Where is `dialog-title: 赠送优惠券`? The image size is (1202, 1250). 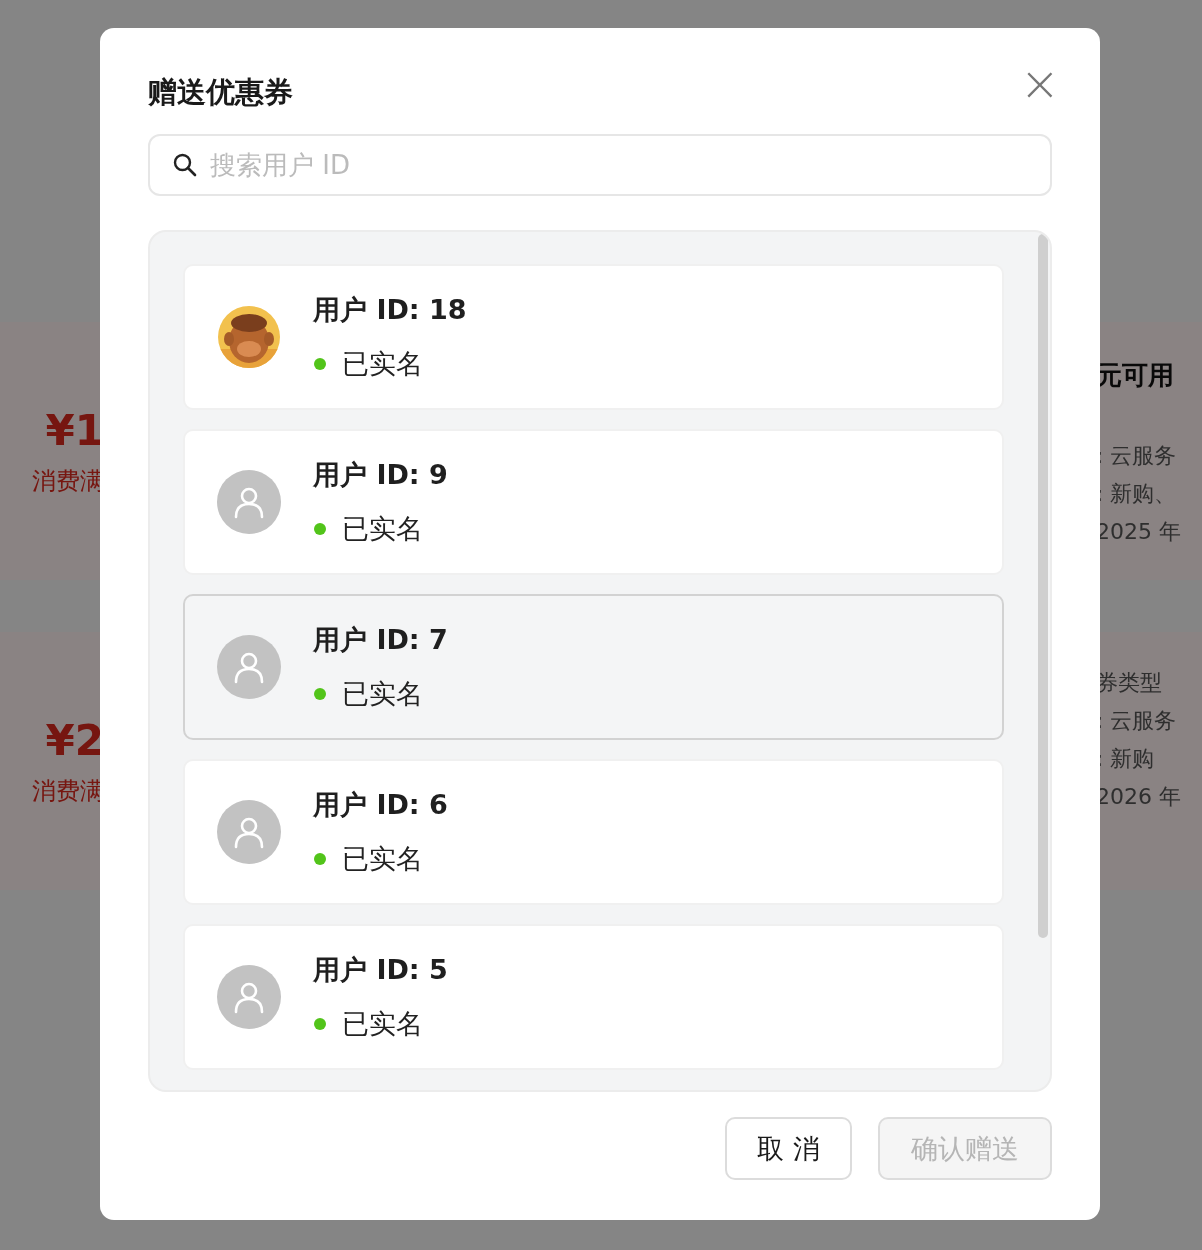
dialog-title: 赠送优惠券 is located at coordinates (220, 92).